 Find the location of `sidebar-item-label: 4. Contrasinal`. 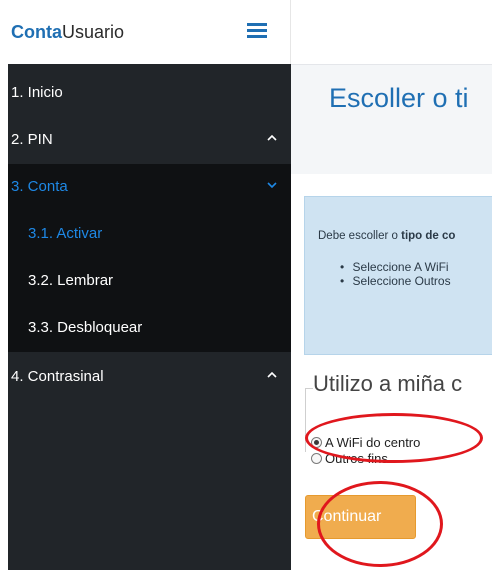

sidebar-item-label: 4. Contrasinal is located at coordinates (57, 376).